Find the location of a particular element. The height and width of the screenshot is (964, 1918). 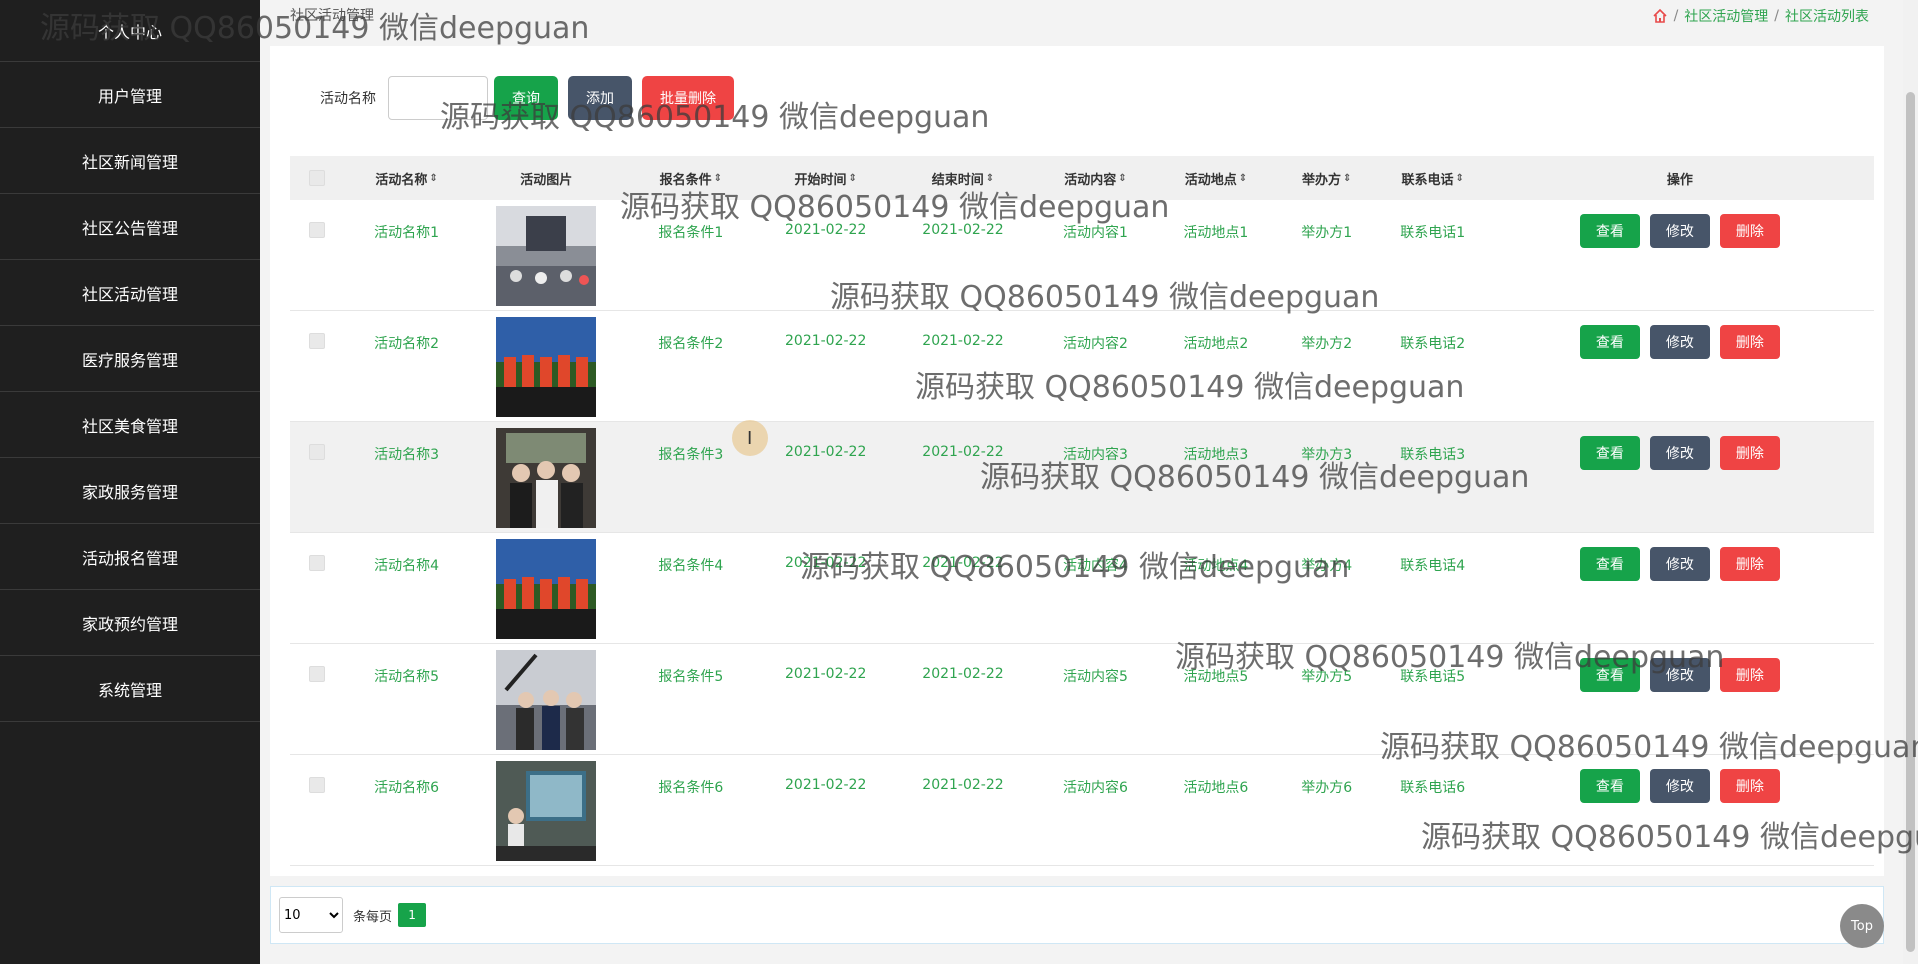

cell-place: 活动地点4 is located at coordinates (1216, 566).